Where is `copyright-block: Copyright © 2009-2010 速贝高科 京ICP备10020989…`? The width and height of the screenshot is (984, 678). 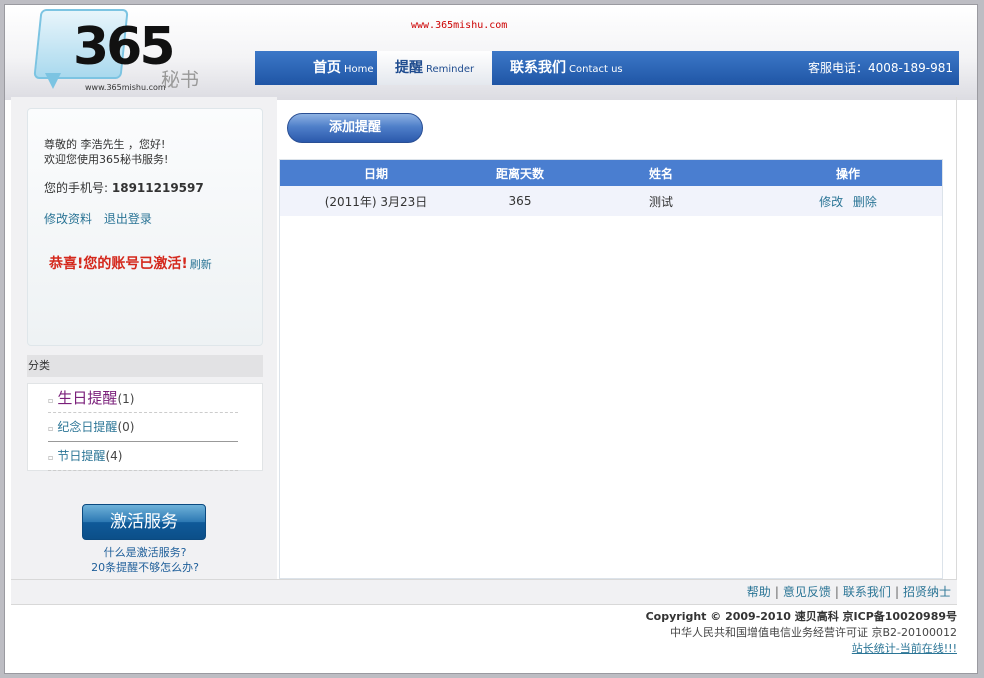
copyright-block: Copyright © 2009-2010 速贝高科 京ICP备10020989… is located at coordinates (801, 633).